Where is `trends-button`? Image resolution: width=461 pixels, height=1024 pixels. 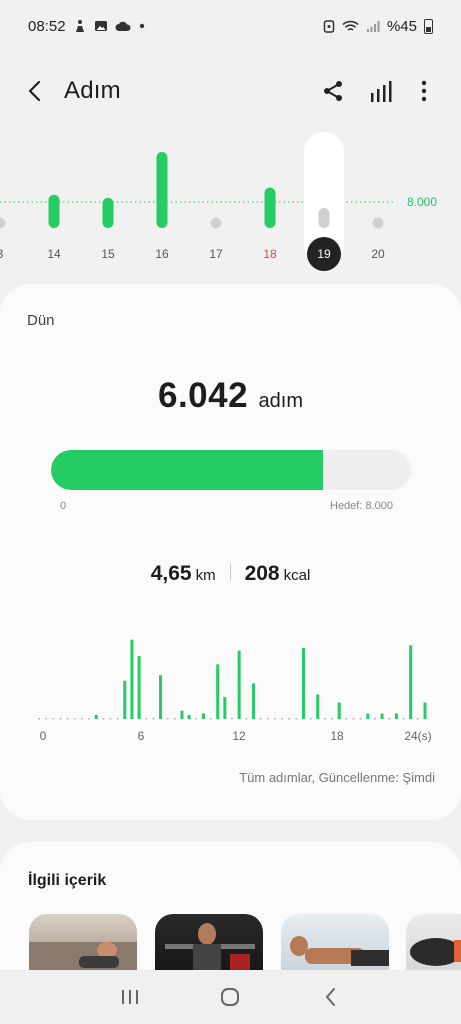 trends-button is located at coordinates (381, 92).